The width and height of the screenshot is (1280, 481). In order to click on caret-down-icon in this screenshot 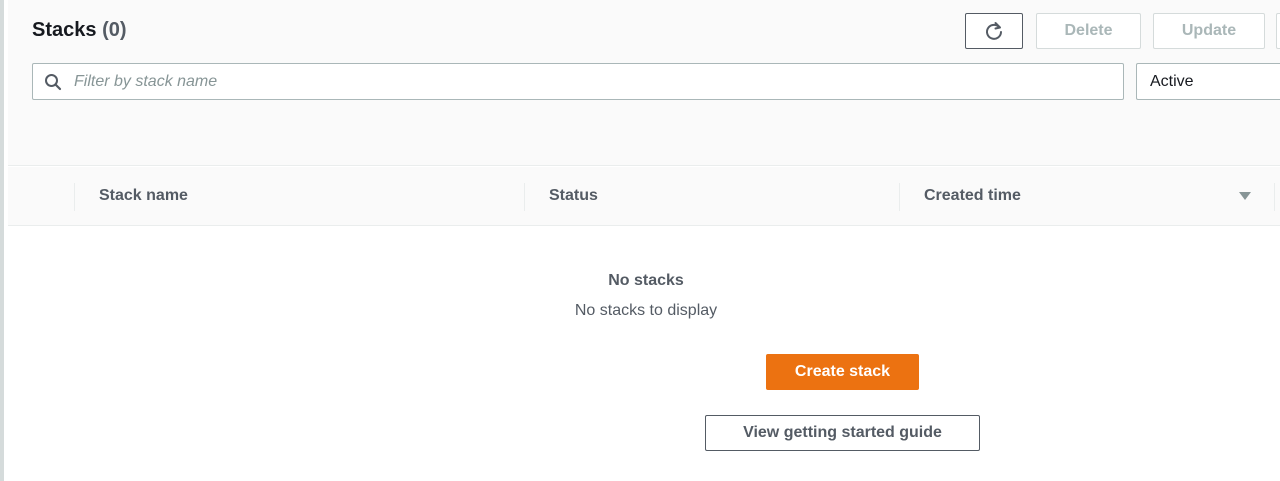, I will do `click(1245, 196)`.